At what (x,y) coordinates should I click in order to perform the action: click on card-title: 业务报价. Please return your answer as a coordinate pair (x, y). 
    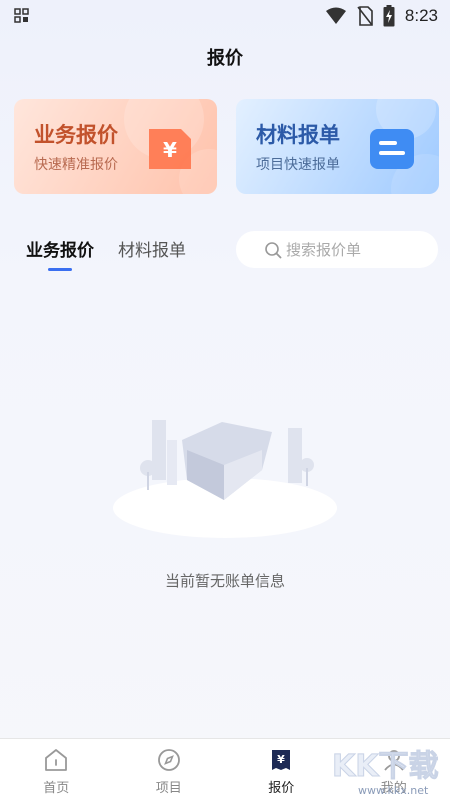
    Looking at the image, I should click on (76, 135).